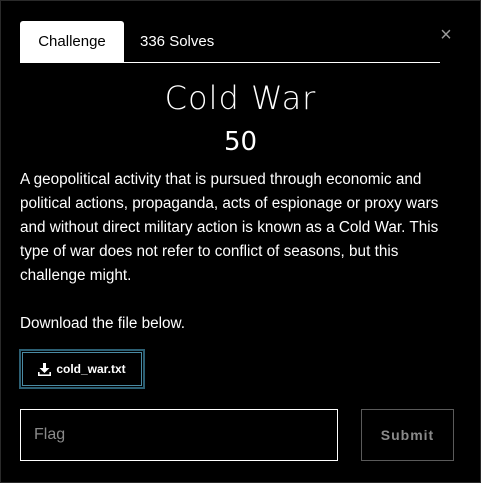  I want to click on challenge-title: Cold War, so click(240, 98).